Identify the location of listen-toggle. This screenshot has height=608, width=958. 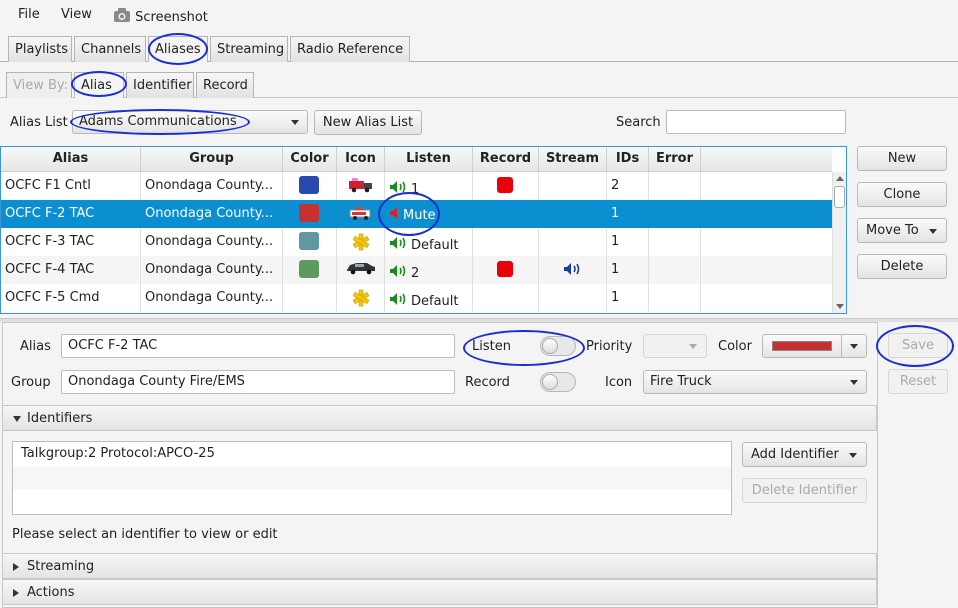
(558, 346).